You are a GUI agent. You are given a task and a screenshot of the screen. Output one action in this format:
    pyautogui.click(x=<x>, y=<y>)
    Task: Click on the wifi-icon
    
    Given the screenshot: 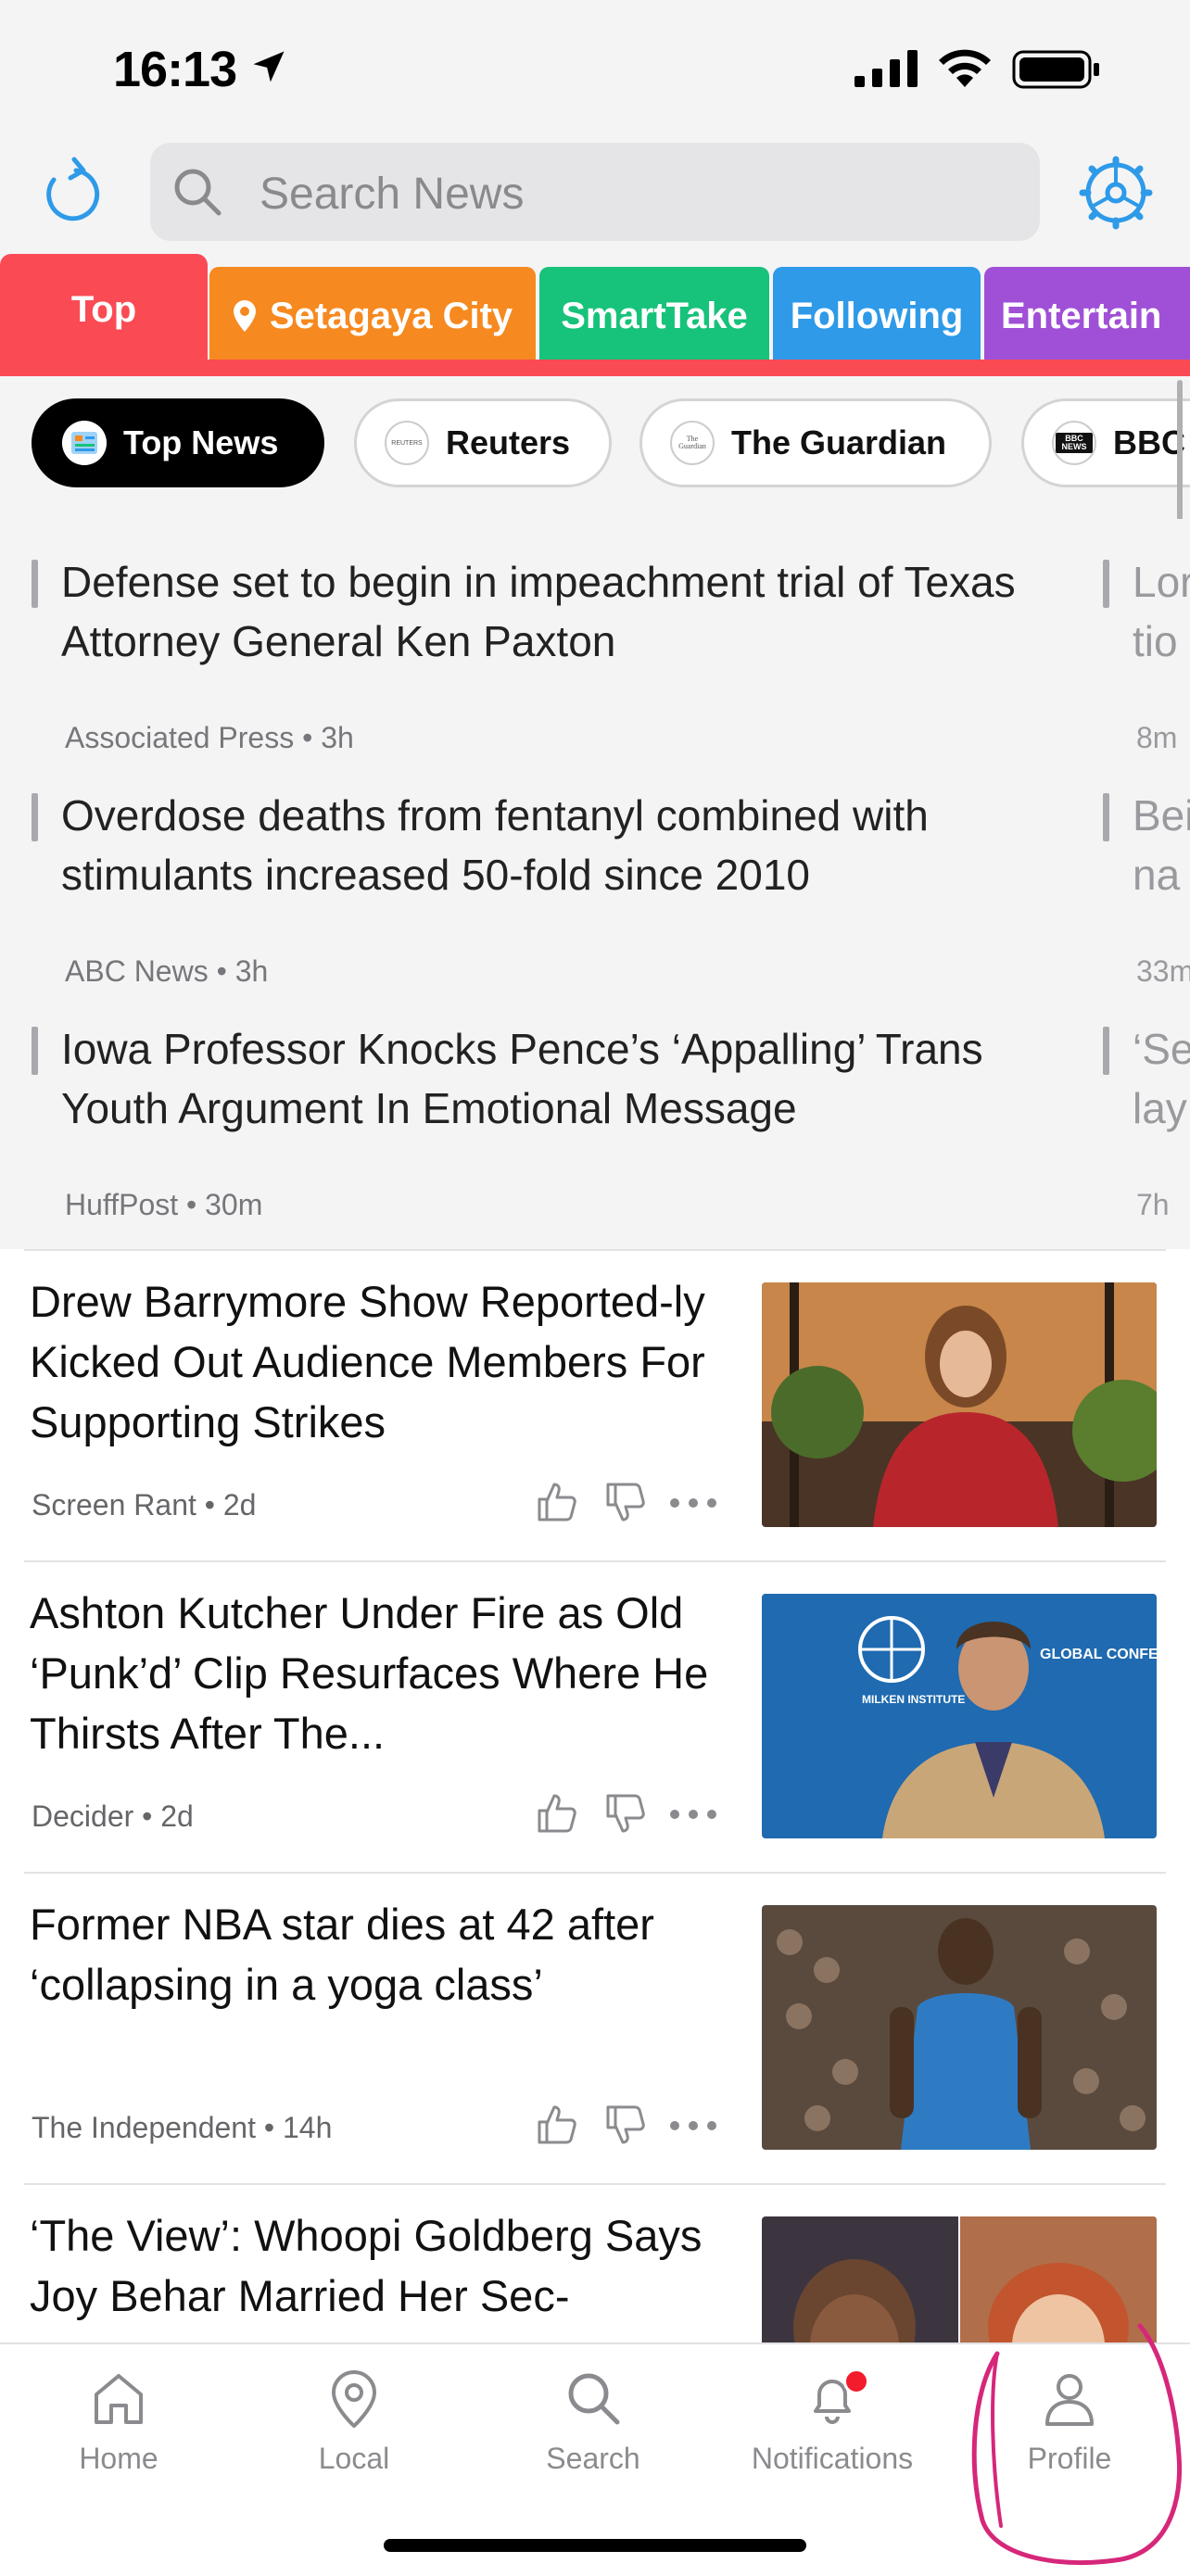 What is the action you would take?
    pyautogui.click(x=965, y=68)
    